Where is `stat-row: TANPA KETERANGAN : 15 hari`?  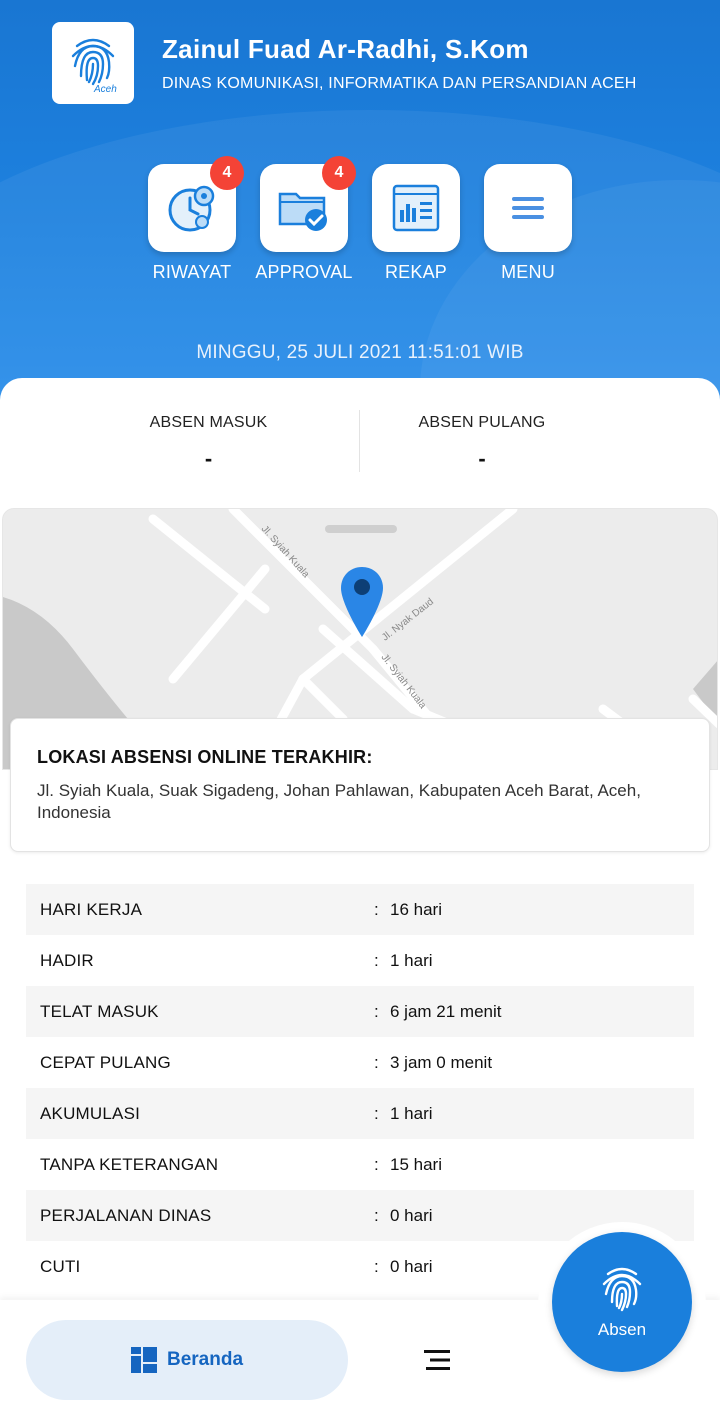 stat-row: TANPA KETERANGAN : 15 hari is located at coordinates (360, 1164).